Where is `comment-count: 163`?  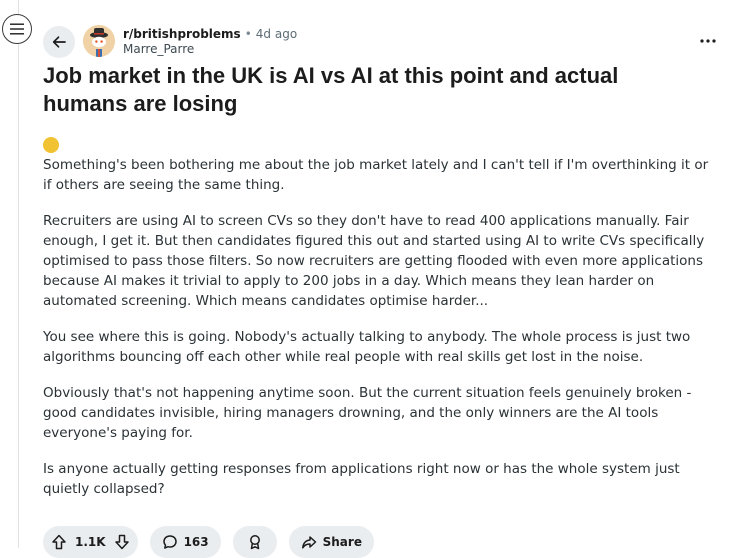
comment-count: 163 is located at coordinates (196, 542).